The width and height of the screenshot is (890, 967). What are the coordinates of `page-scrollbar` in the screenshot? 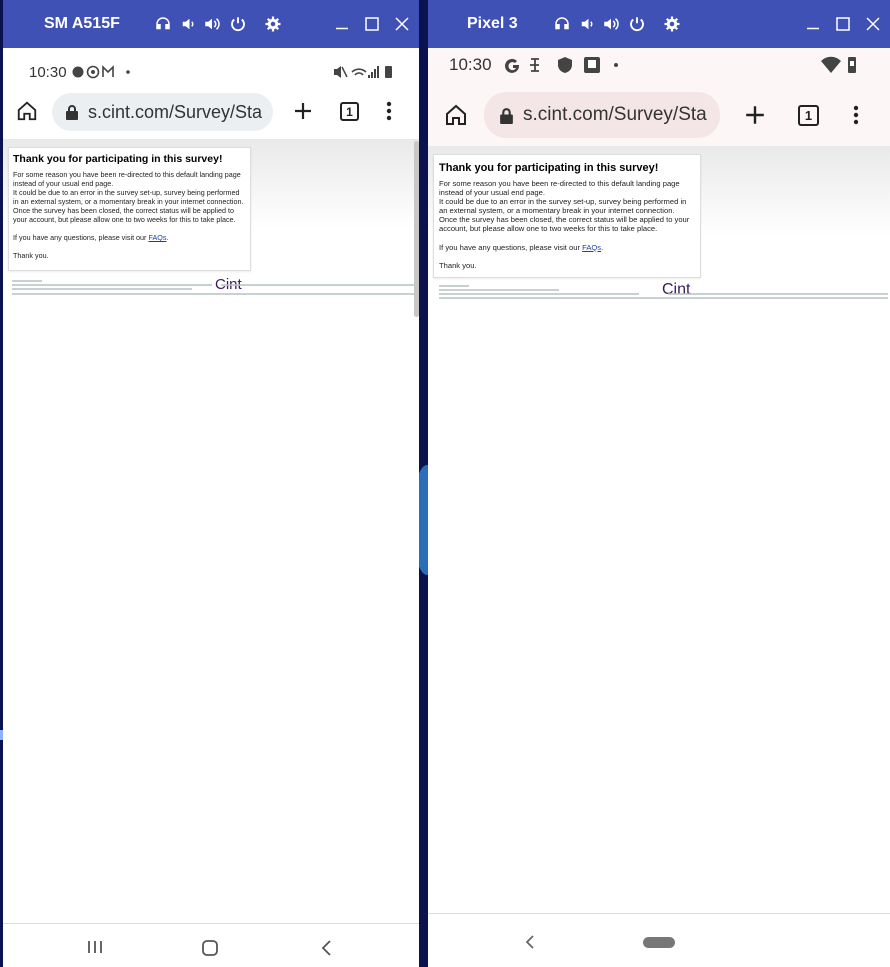 It's located at (416, 229).